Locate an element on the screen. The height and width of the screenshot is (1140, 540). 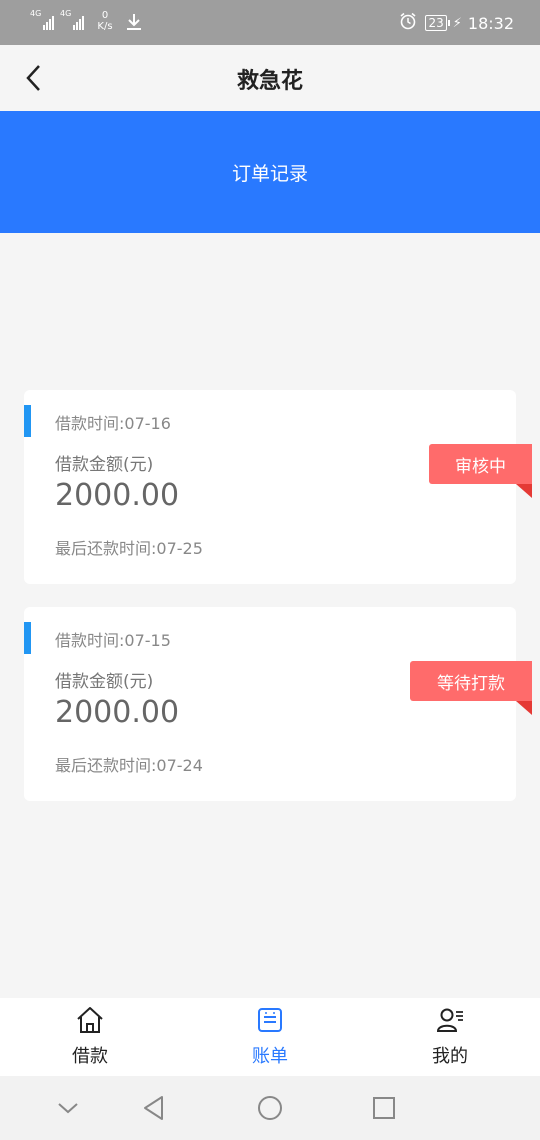
battery-icon: 23 is located at coordinates (438, 23).